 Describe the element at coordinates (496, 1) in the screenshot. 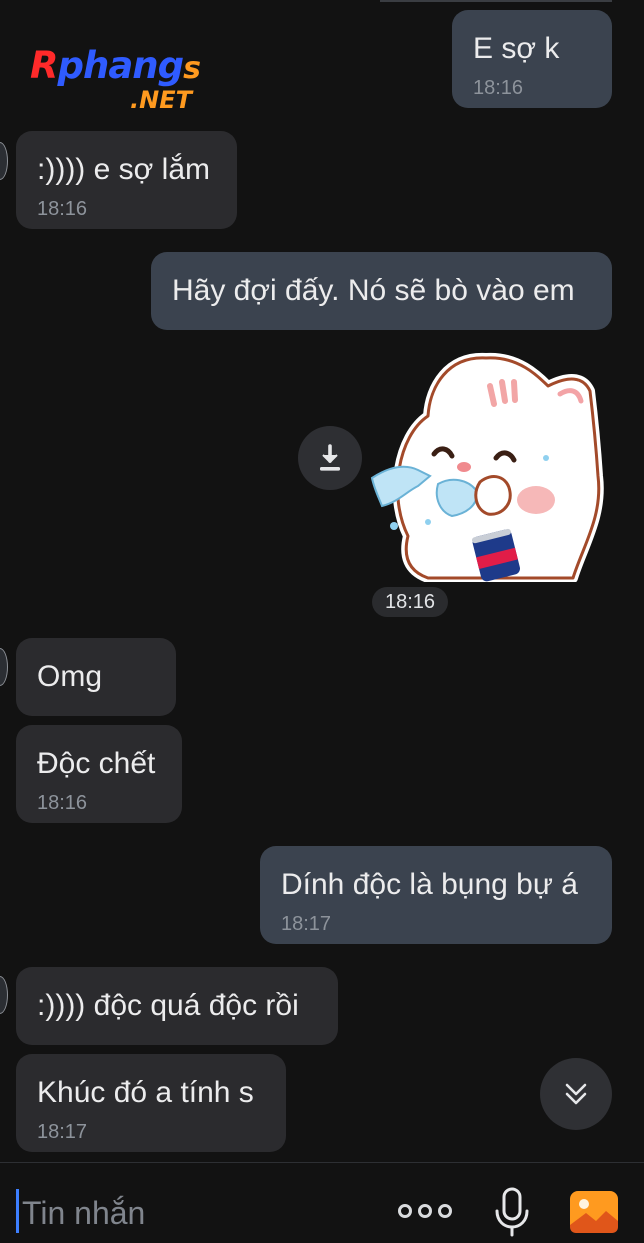

I see `previous-message-edge` at that location.